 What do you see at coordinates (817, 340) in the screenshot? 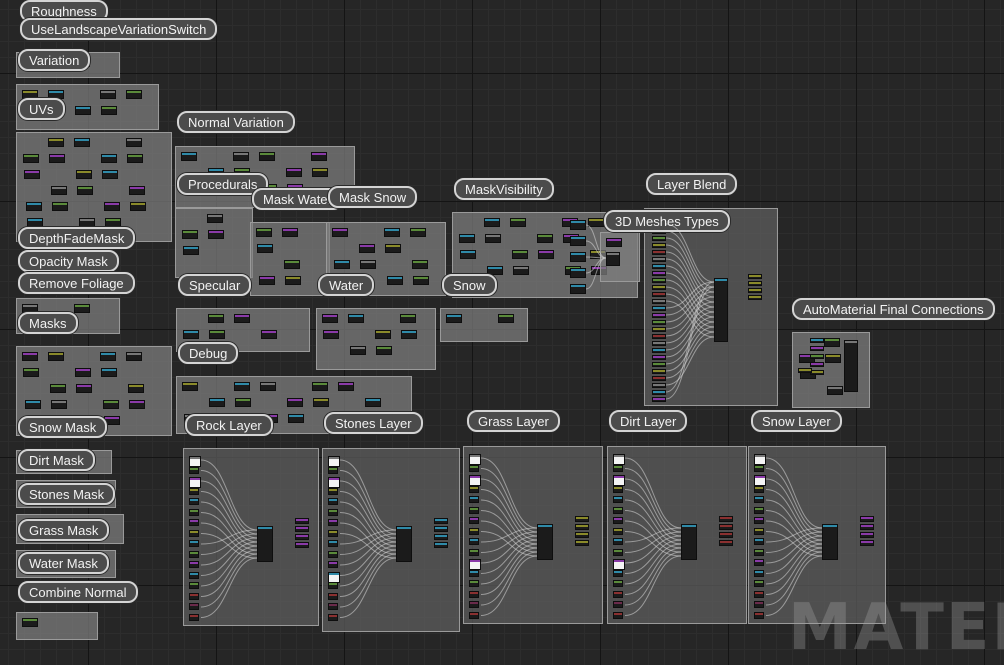
I see `final-input-node` at bounding box center [817, 340].